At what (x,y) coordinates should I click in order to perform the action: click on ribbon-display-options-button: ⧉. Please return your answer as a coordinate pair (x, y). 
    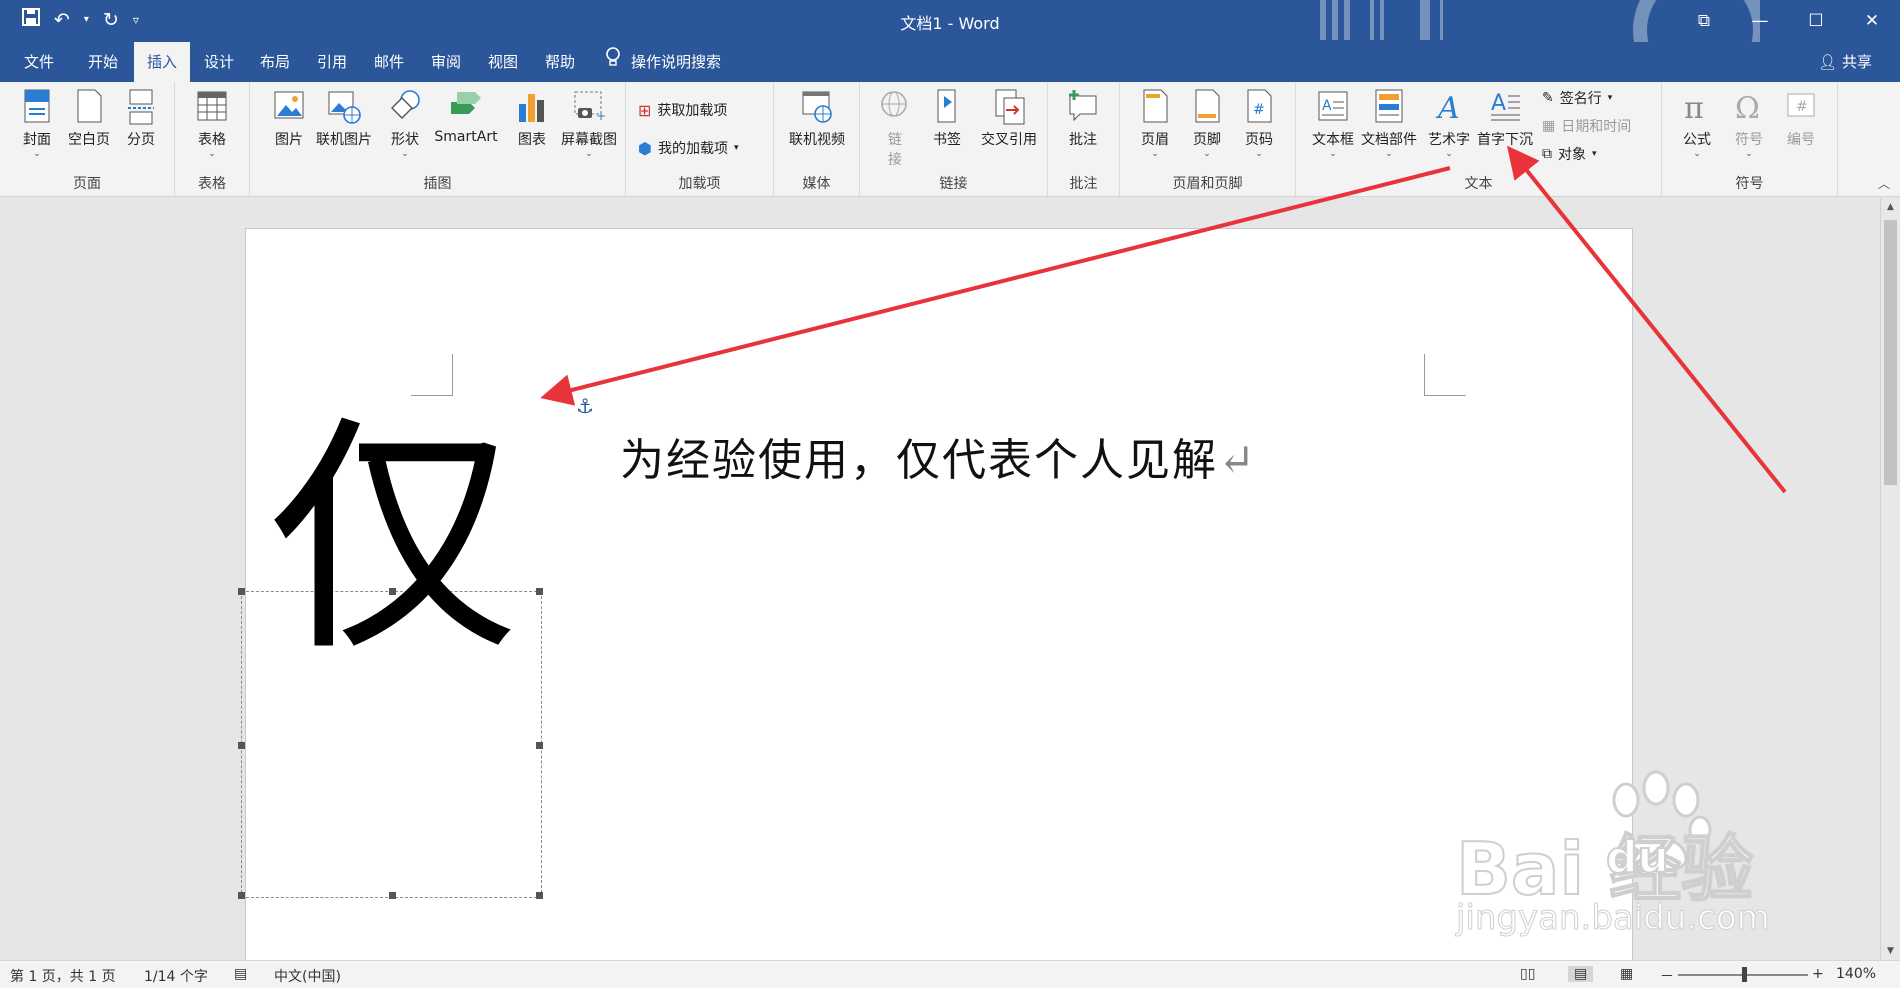
    Looking at the image, I should click on (1704, 21).